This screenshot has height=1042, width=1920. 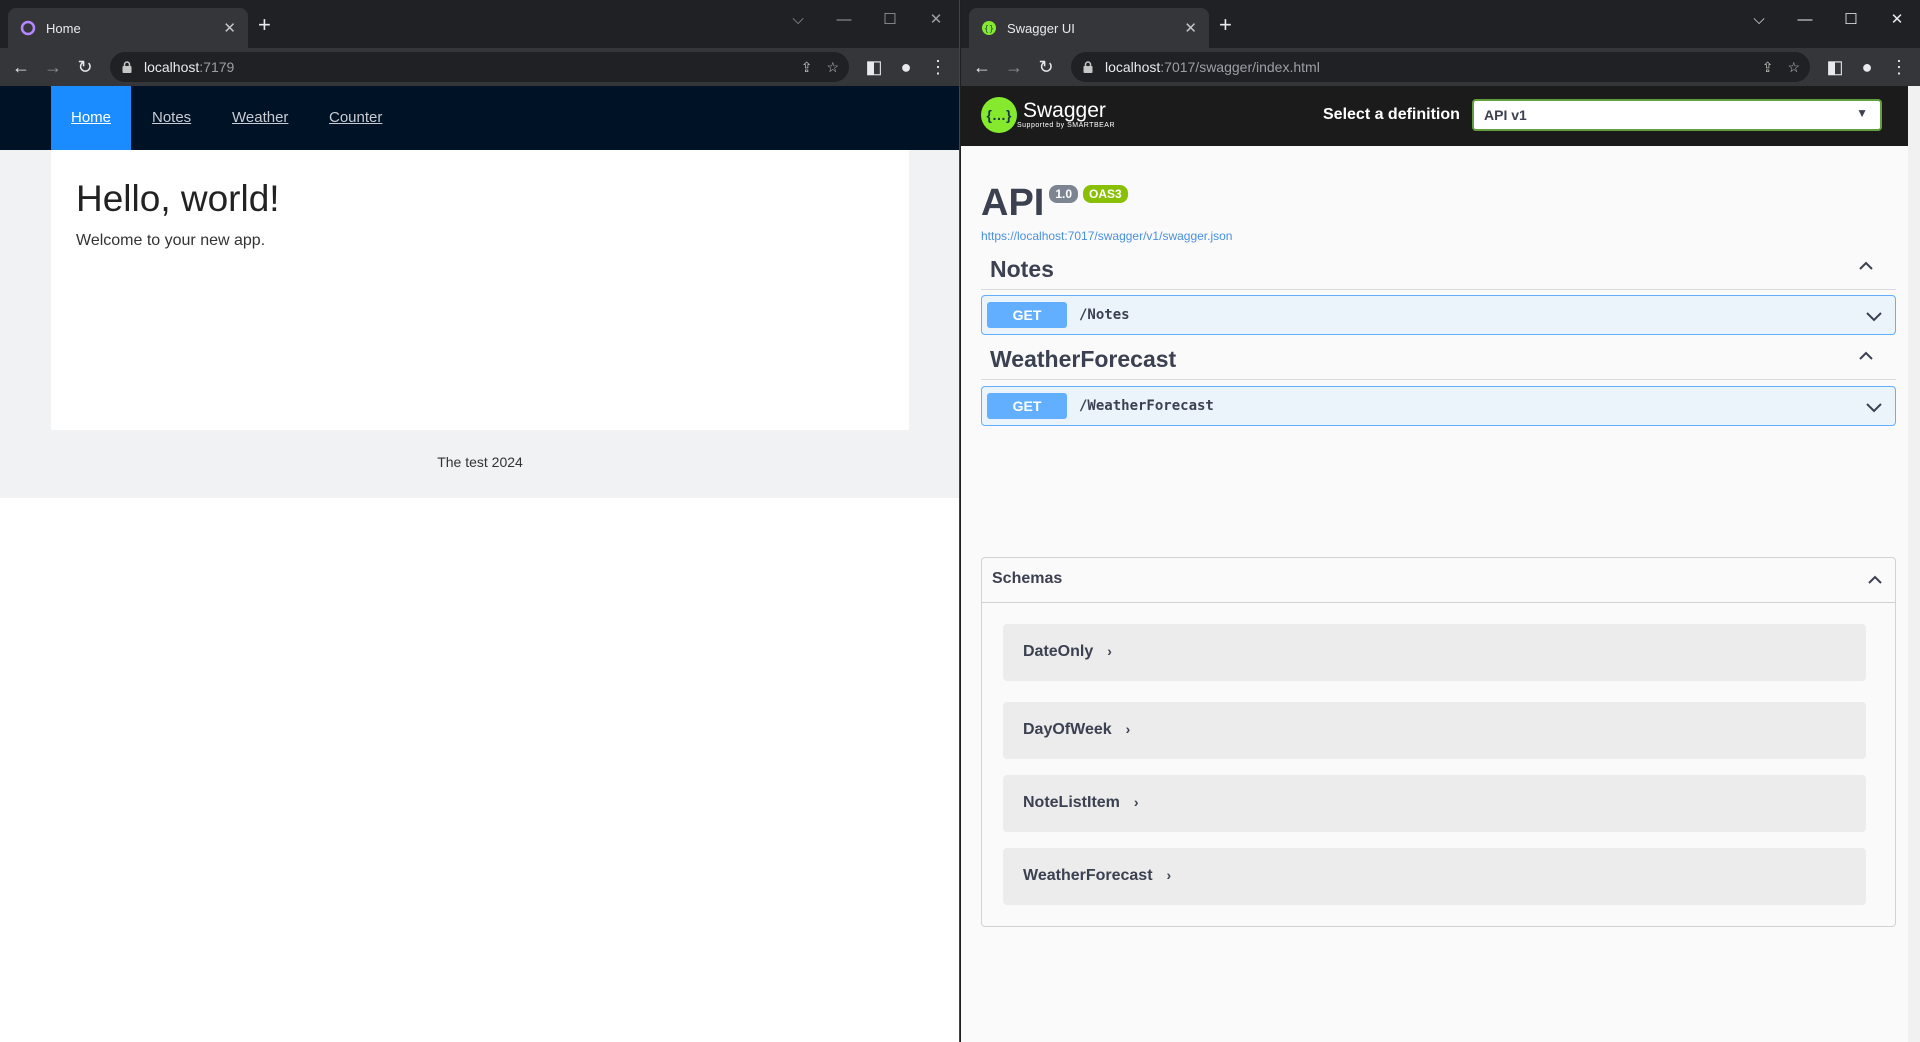 I want to click on operation-path: /WeatherForecast, so click(x=1146, y=406).